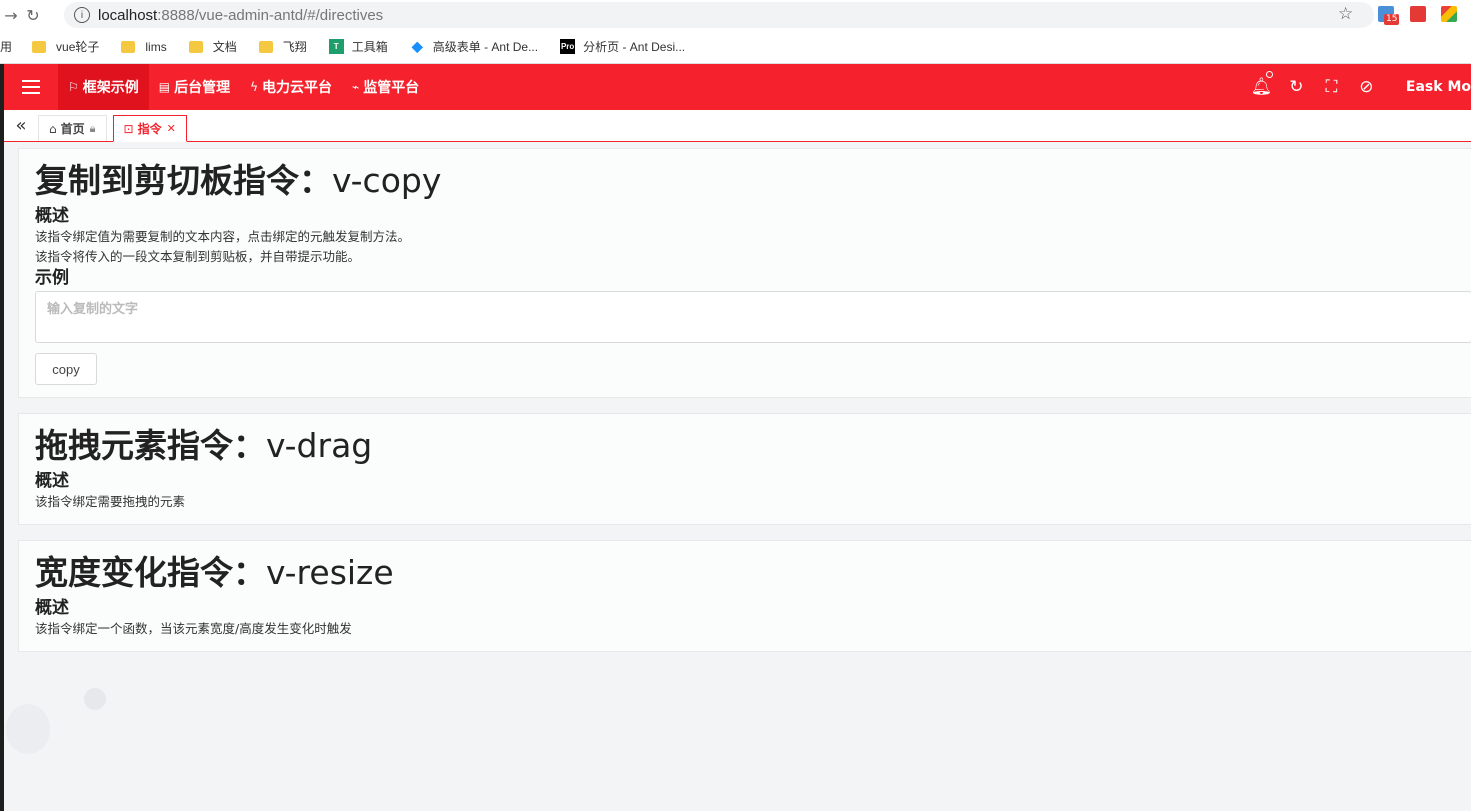 This screenshot has width=1471, height=811. What do you see at coordinates (193, 628) in the screenshot?
I see `resize-desc: 该指令绑定一个函数，当该元素宽度/高度发生变化时触发` at bounding box center [193, 628].